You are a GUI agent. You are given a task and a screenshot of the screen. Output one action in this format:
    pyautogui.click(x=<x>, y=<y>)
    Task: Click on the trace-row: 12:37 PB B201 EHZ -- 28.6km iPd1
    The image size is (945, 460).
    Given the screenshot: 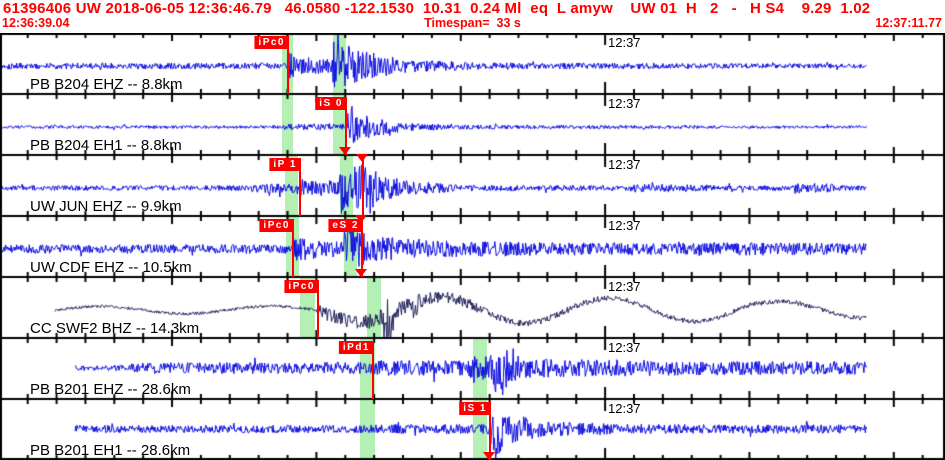 What is the action you would take?
    pyautogui.click(x=472, y=368)
    